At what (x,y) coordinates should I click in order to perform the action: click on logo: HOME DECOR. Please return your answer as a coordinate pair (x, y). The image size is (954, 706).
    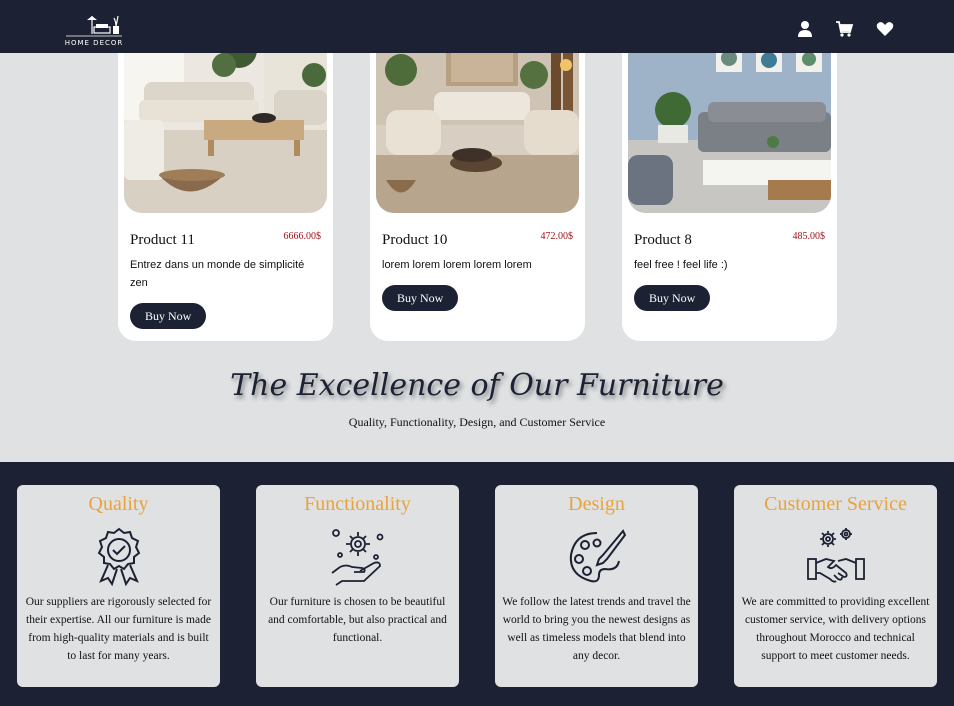
    Looking at the image, I should click on (94, 31).